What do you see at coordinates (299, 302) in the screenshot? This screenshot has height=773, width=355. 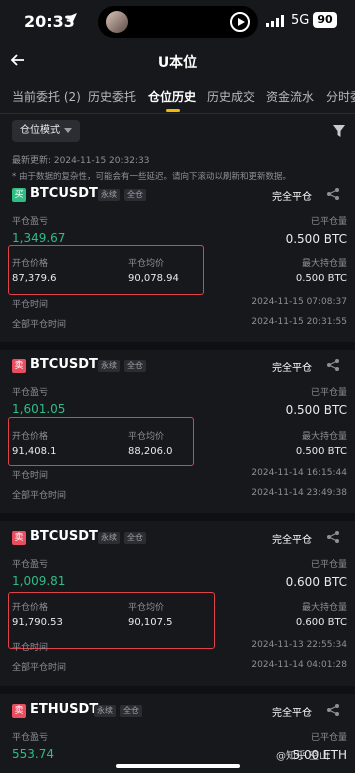 I see `close-time-value: 2024-11-15 07:08:37` at bounding box center [299, 302].